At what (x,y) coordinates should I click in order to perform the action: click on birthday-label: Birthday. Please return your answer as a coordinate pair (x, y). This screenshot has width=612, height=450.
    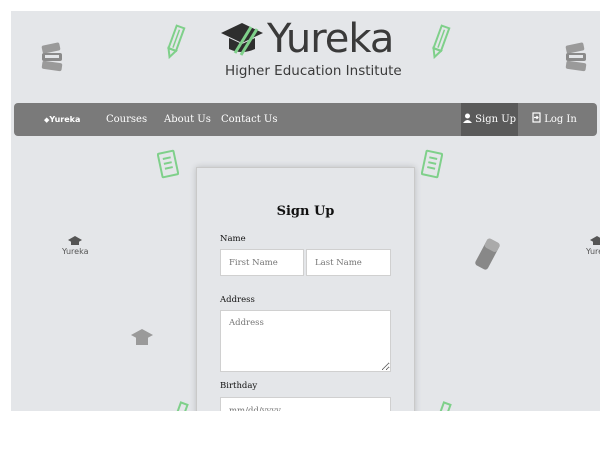
    Looking at the image, I should click on (239, 386).